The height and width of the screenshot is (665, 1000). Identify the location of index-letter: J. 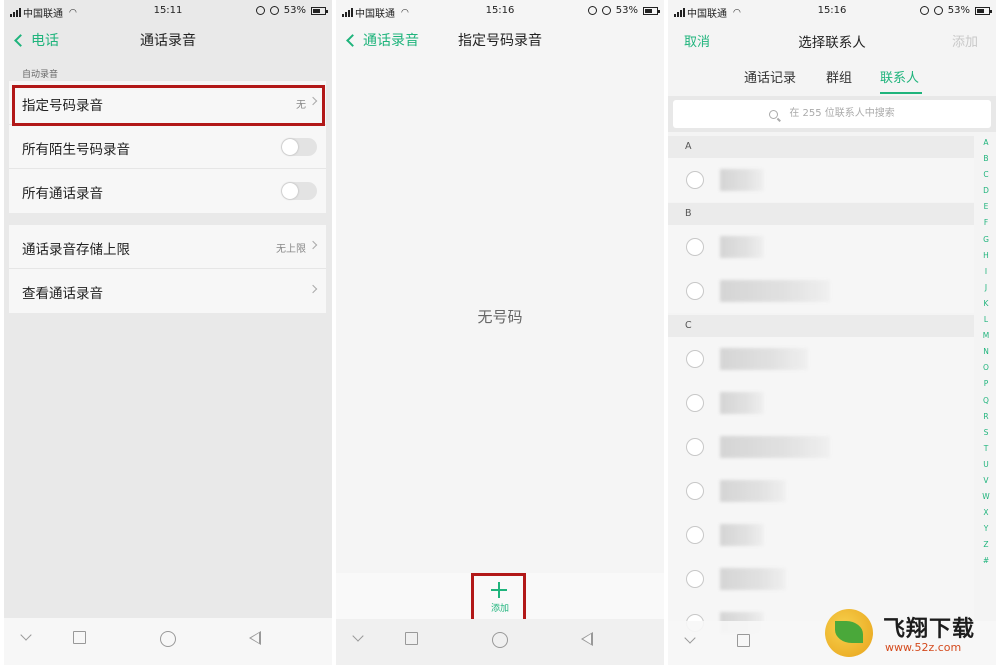
(986, 291).